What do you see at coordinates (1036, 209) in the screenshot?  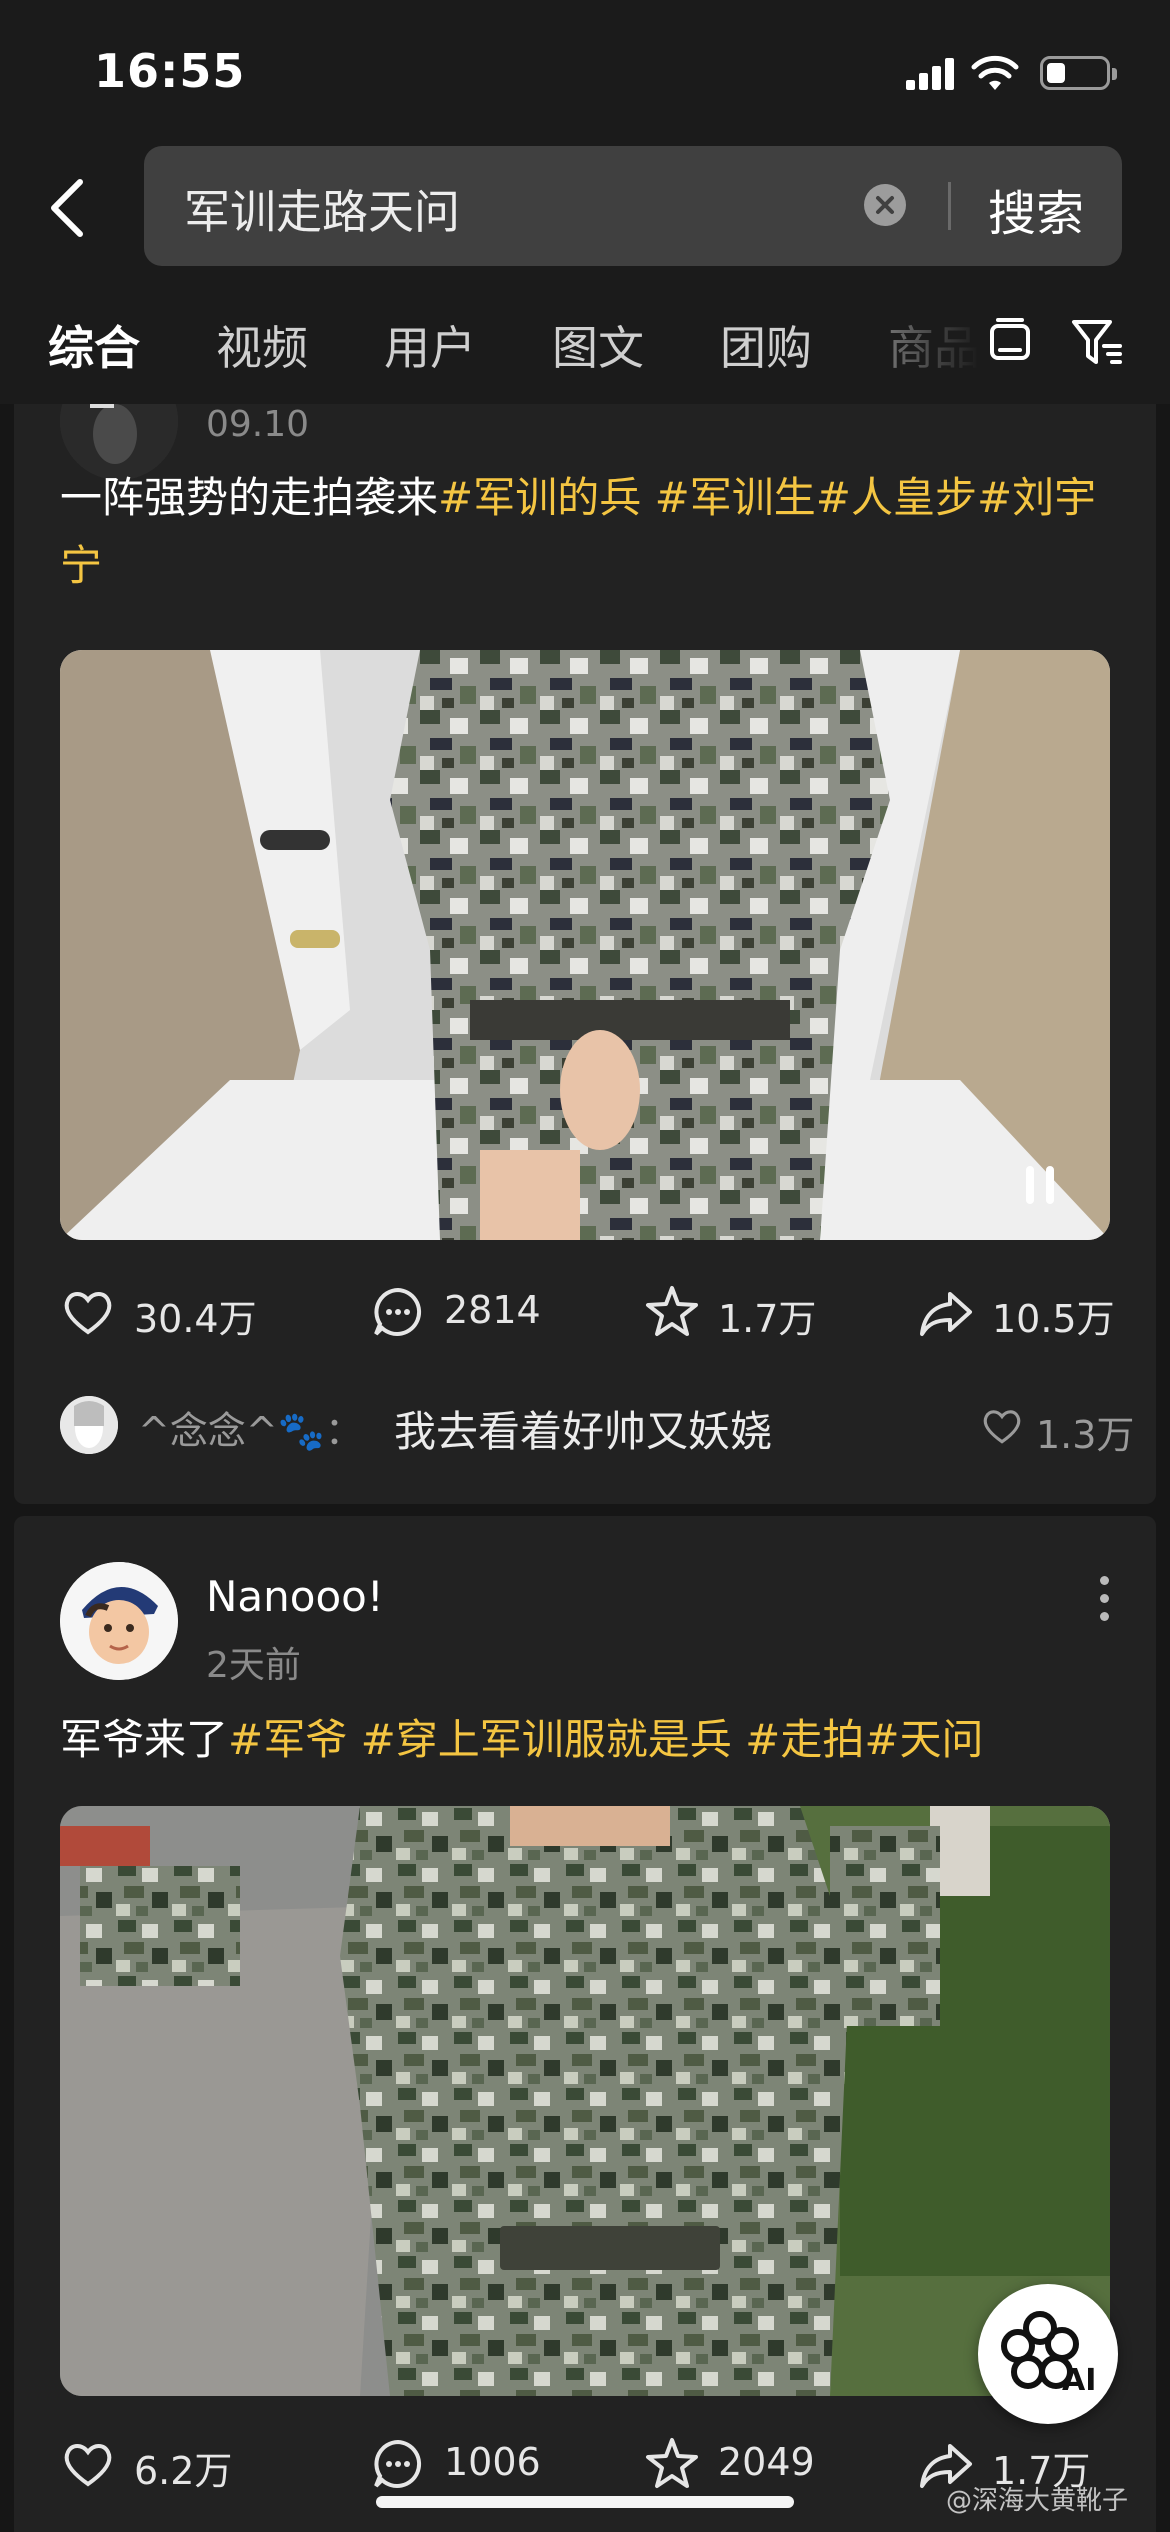 I see `search-button: 搜索` at bounding box center [1036, 209].